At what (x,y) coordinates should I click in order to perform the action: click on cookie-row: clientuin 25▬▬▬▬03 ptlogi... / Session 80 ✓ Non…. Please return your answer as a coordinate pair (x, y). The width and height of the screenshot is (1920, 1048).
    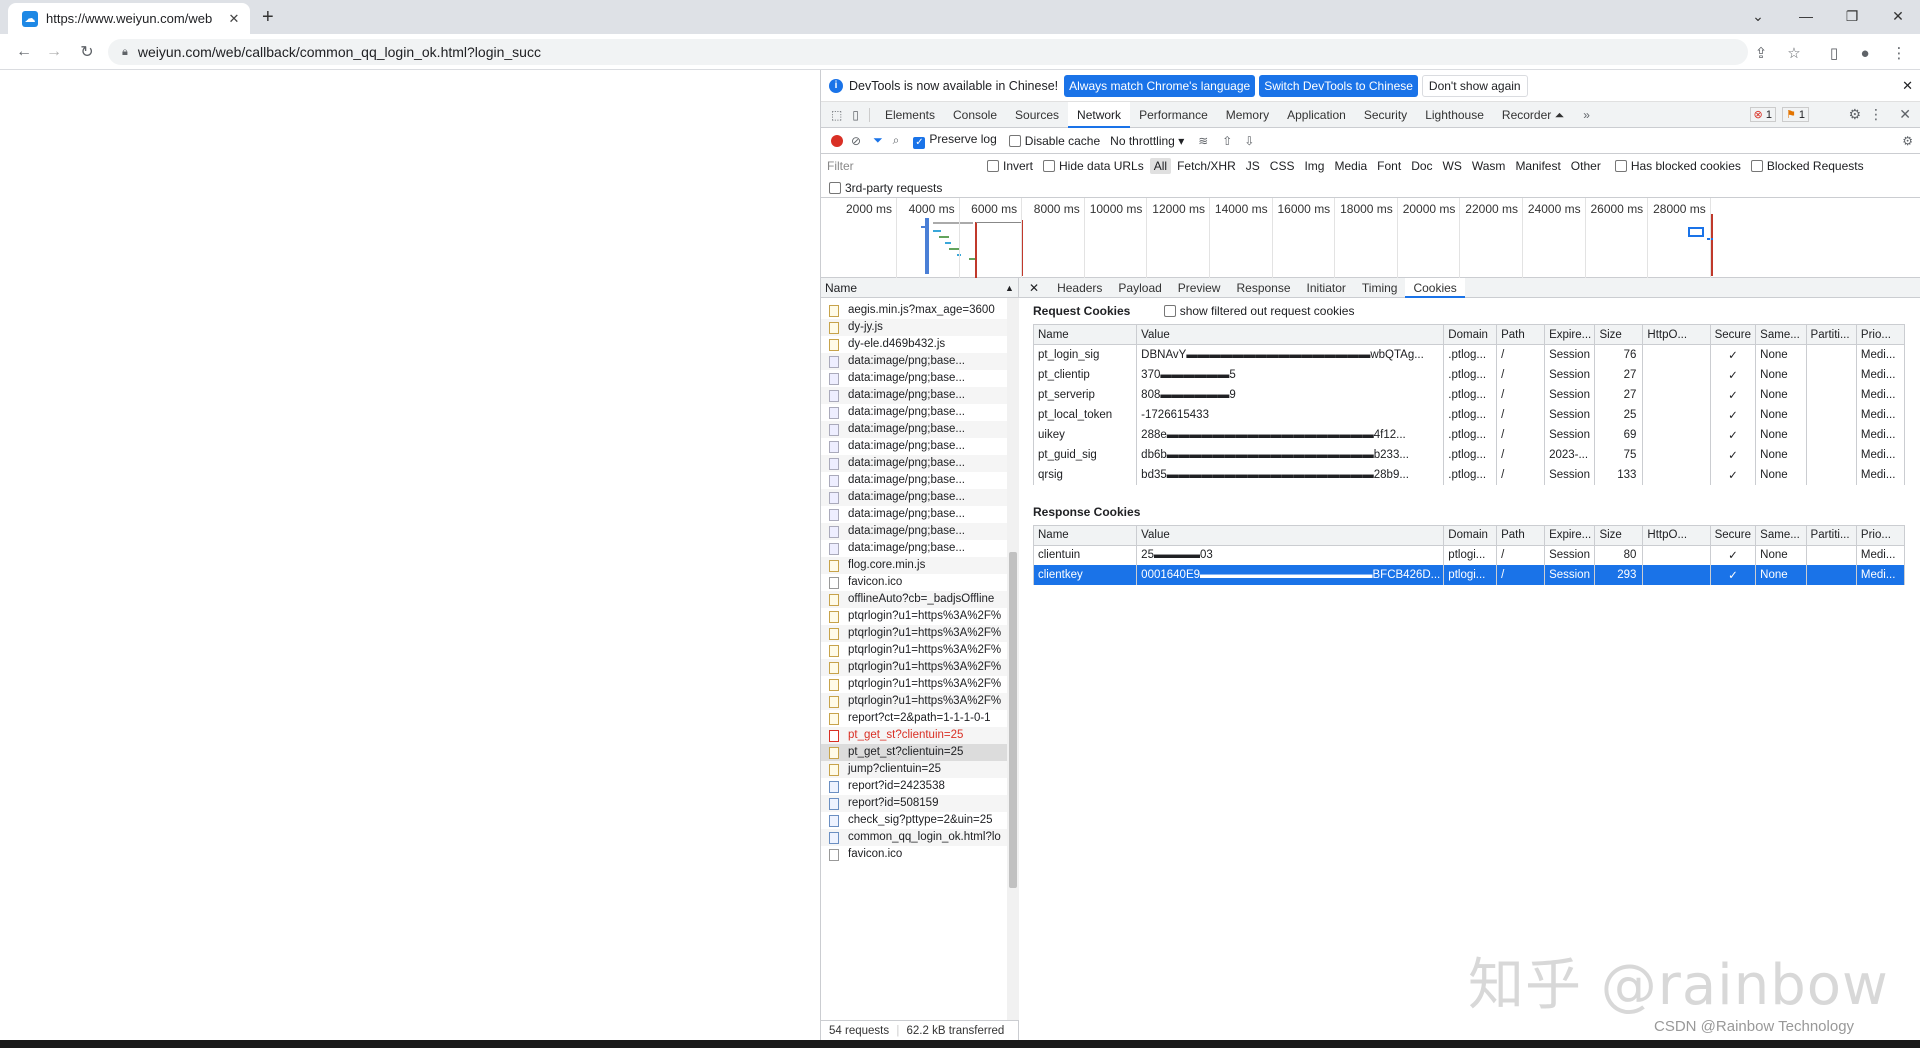
    Looking at the image, I should click on (1469, 555).